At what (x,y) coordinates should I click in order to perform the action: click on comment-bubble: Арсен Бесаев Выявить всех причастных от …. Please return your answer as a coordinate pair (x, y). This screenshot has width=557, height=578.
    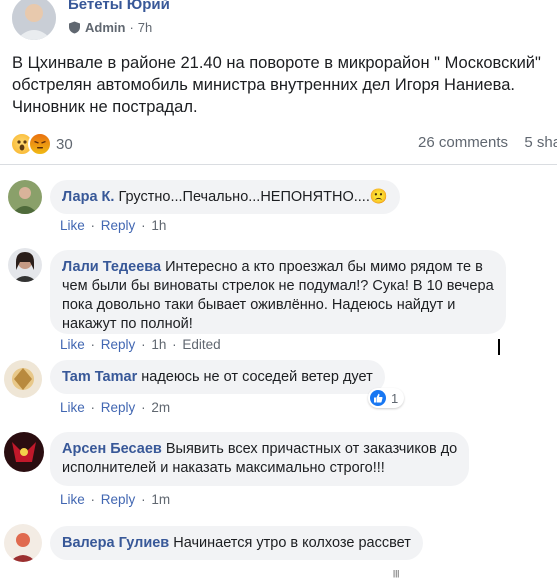
    Looking at the image, I should click on (260, 459).